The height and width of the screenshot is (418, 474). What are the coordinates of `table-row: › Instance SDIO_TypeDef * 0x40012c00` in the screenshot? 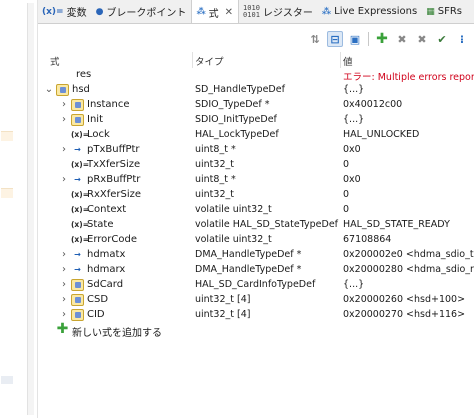 It's located at (259, 105).